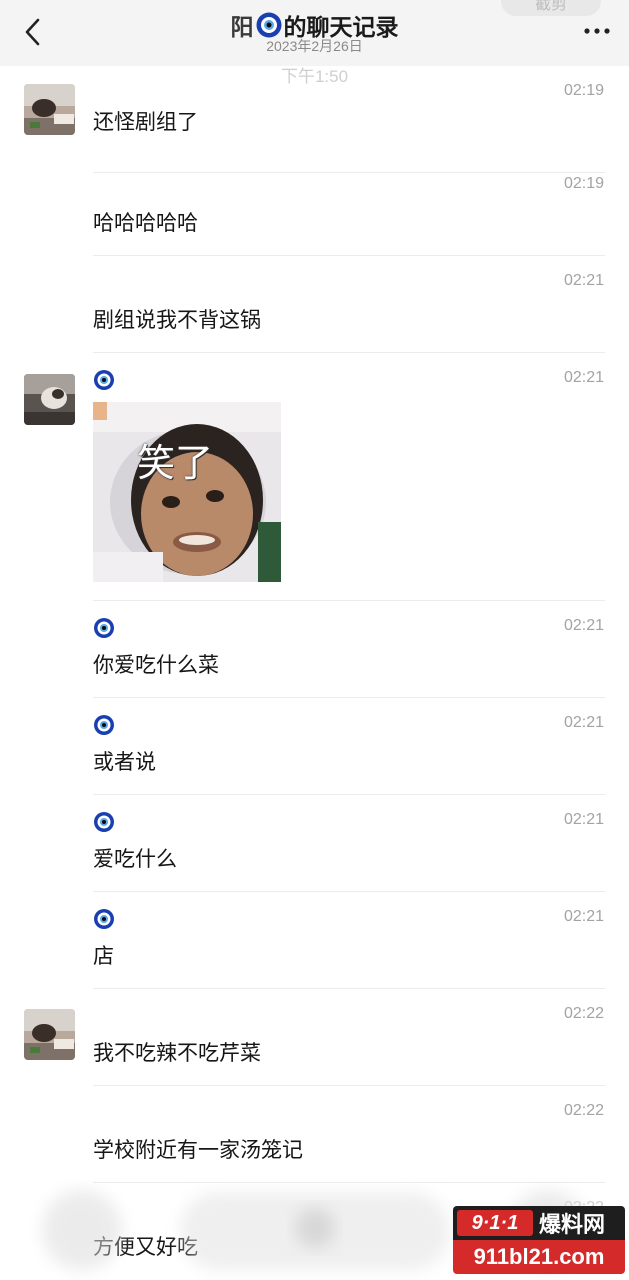  I want to click on chat-message: 02:21 爱吃什么, so click(314, 843).